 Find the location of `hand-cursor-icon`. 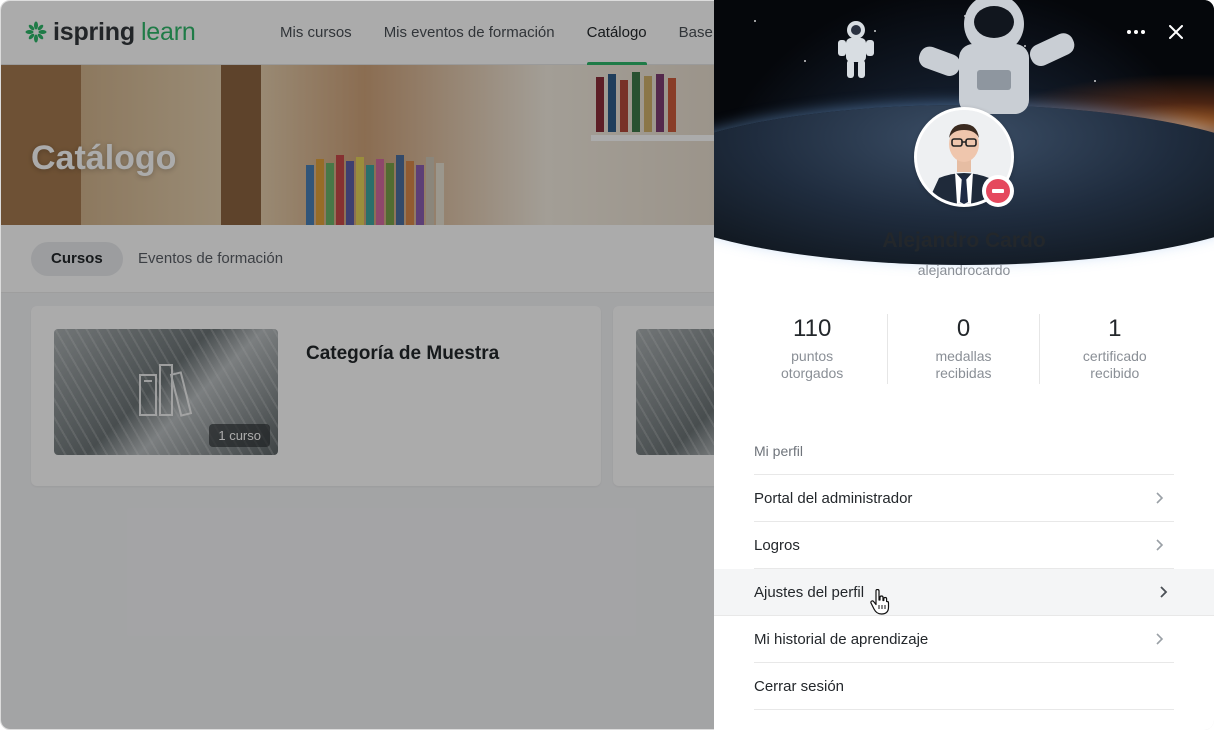

hand-cursor-icon is located at coordinates (880, 602).